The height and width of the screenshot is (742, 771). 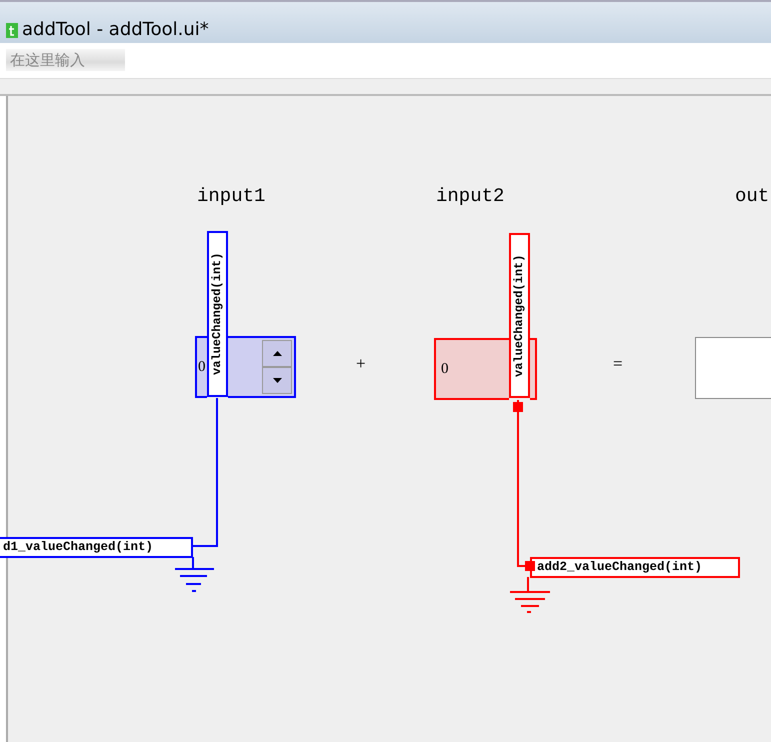 What do you see at coordinates (752, 196) in the screenshot?
I see `field-label: out` at bounding box center [752, 196].